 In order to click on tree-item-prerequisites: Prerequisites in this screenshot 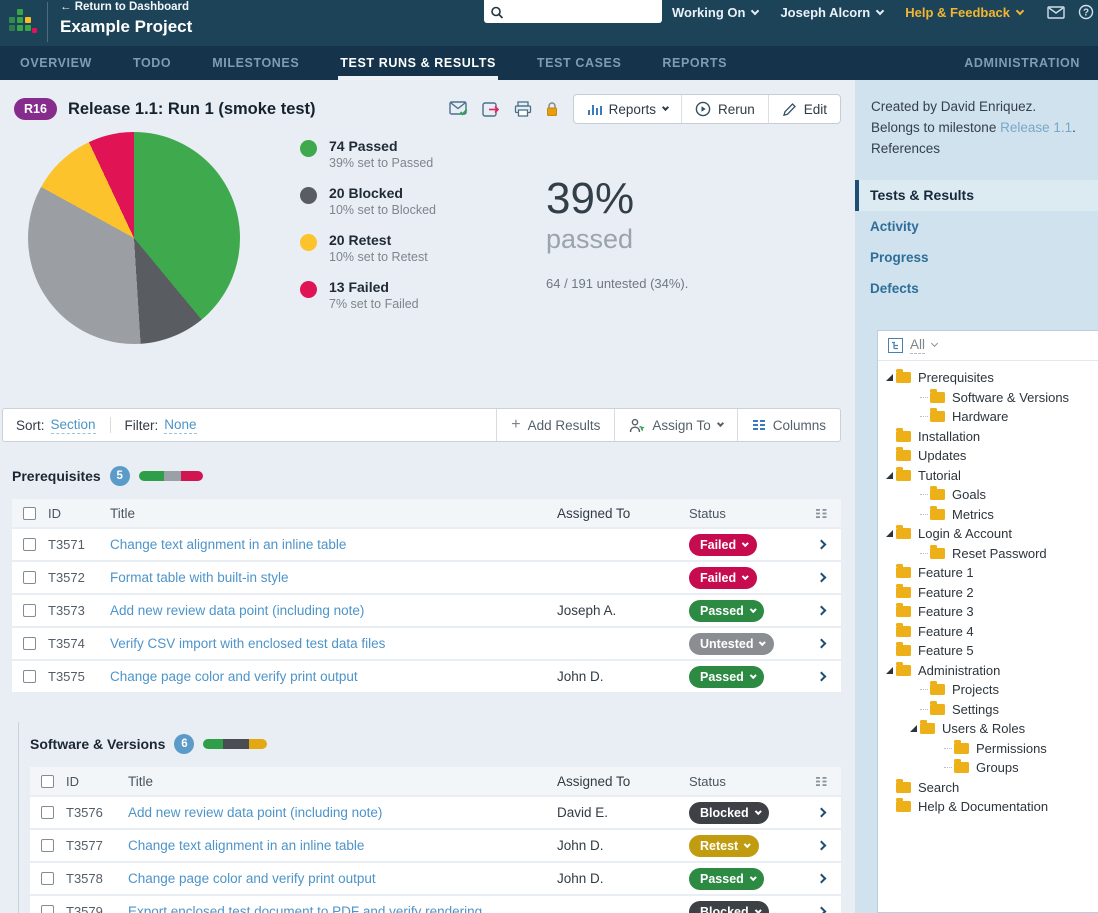, I will do `click(990, 378)`.